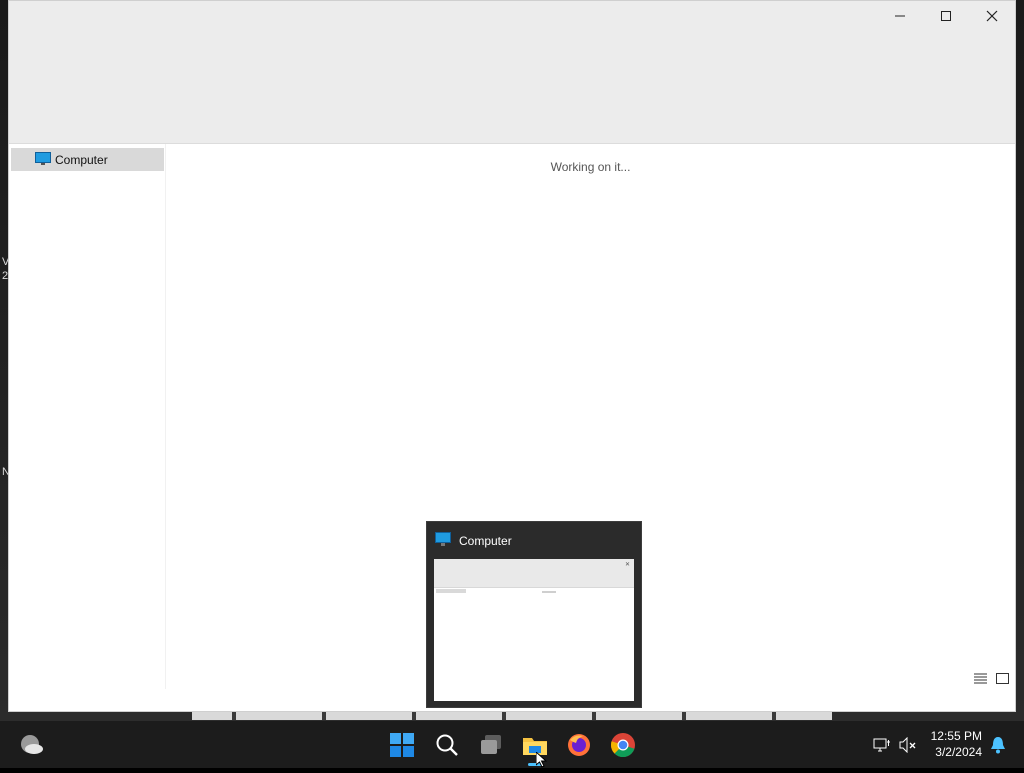 The width and height of the screenshot is (1024, 773). I want to click on windows-logo-icon, so click(402, 745).